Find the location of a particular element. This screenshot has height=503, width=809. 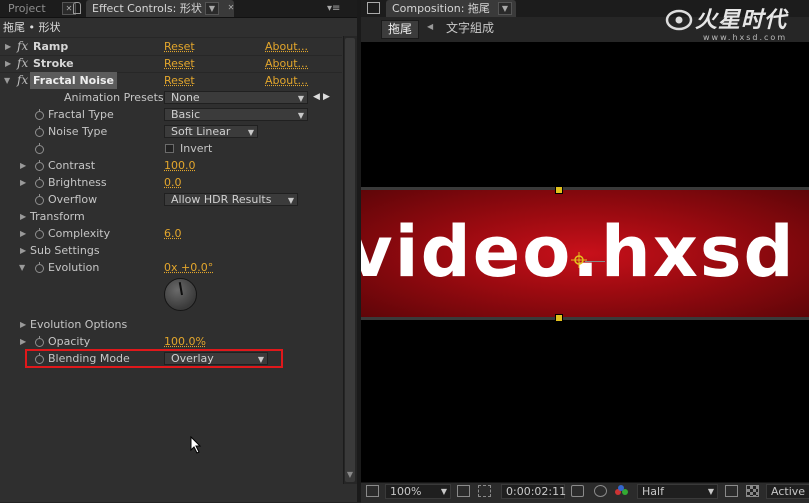

always-preview-icon is located at coordinates (372, 491).